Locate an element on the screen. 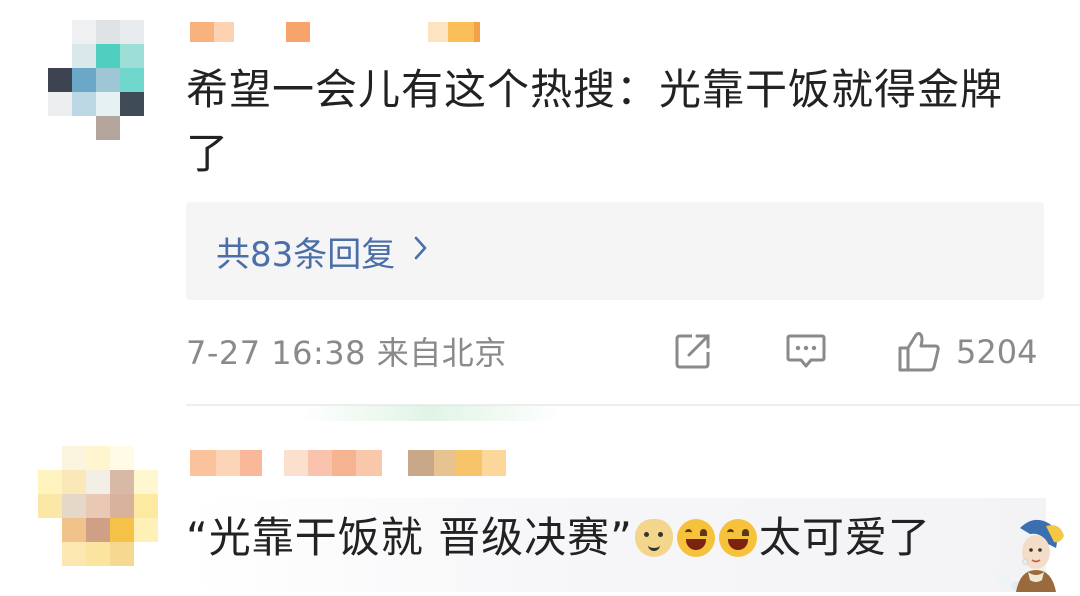 The height and width of the screenshot is (596, 1080). comment-text: “光靠干饭就 晋级决赛” 太可爱了 is located at coordinates (558, 538).